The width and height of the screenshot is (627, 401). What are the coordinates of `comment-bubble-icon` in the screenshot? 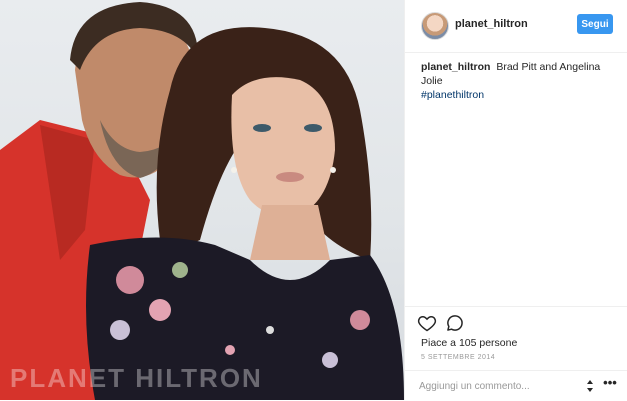 It's located at (455, 323).